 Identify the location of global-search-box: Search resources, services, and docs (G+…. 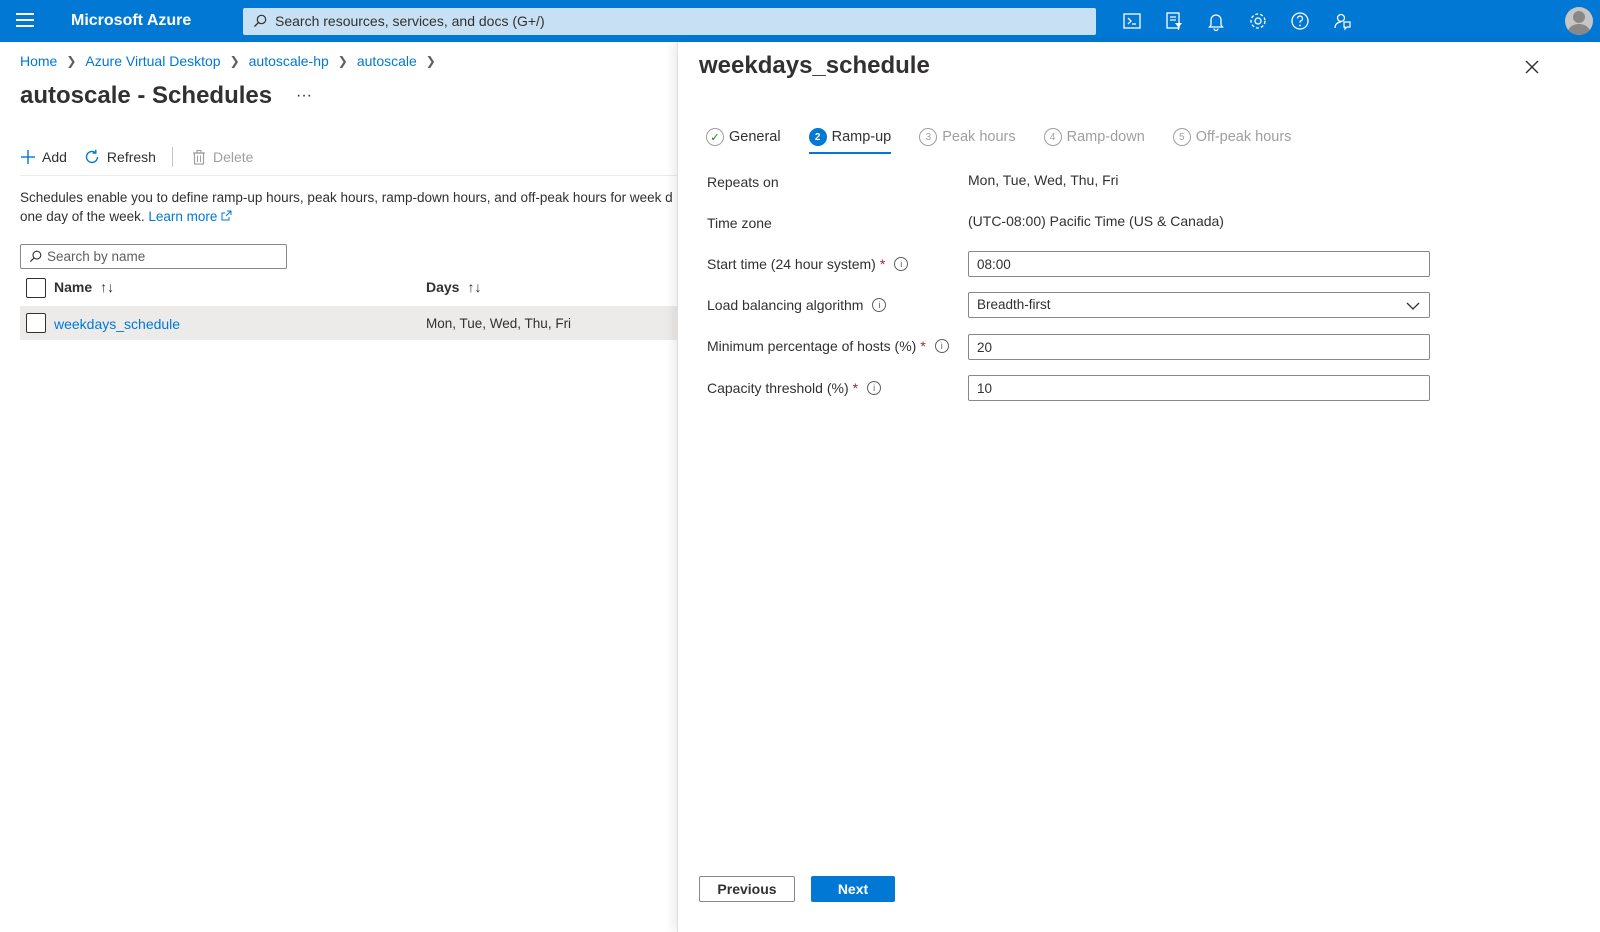
(669, 21).